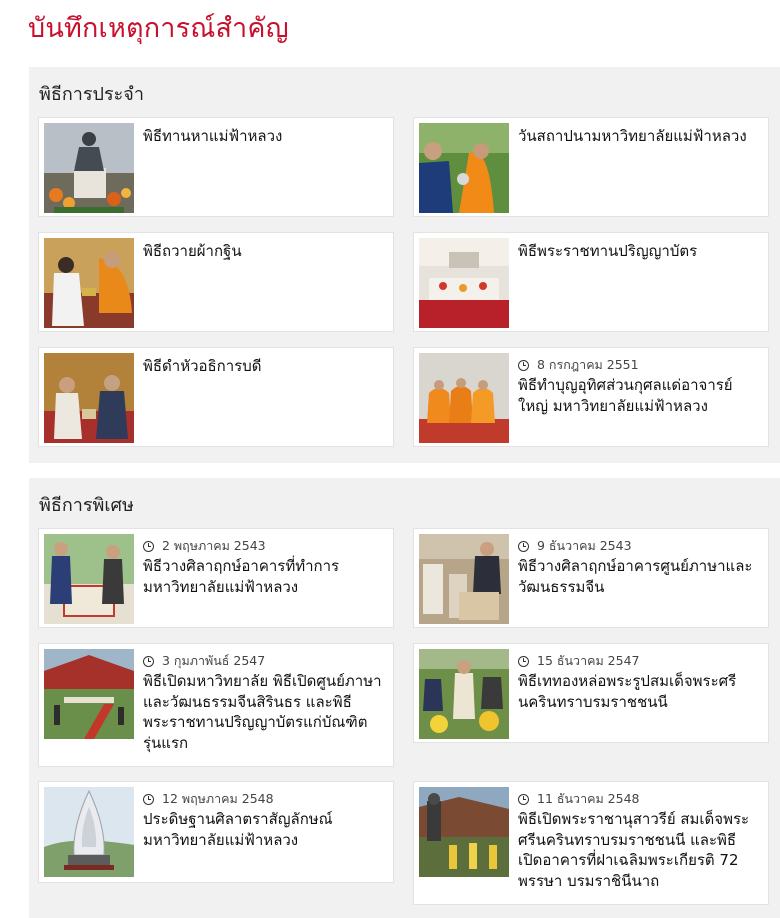 This screenshot has height=918, width=780. What do you see at coordinates (216, 167) in the screenshot?
I see `event-card: พิธีทานหาแม่ฟ้าหลวง` at bounding box center [216, 167].